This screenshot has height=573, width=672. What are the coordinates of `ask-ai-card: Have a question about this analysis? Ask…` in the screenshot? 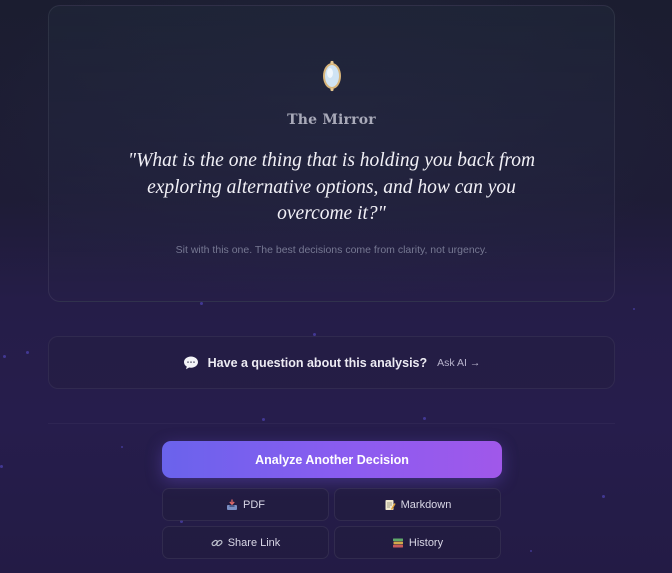 It's located at (331, 362).